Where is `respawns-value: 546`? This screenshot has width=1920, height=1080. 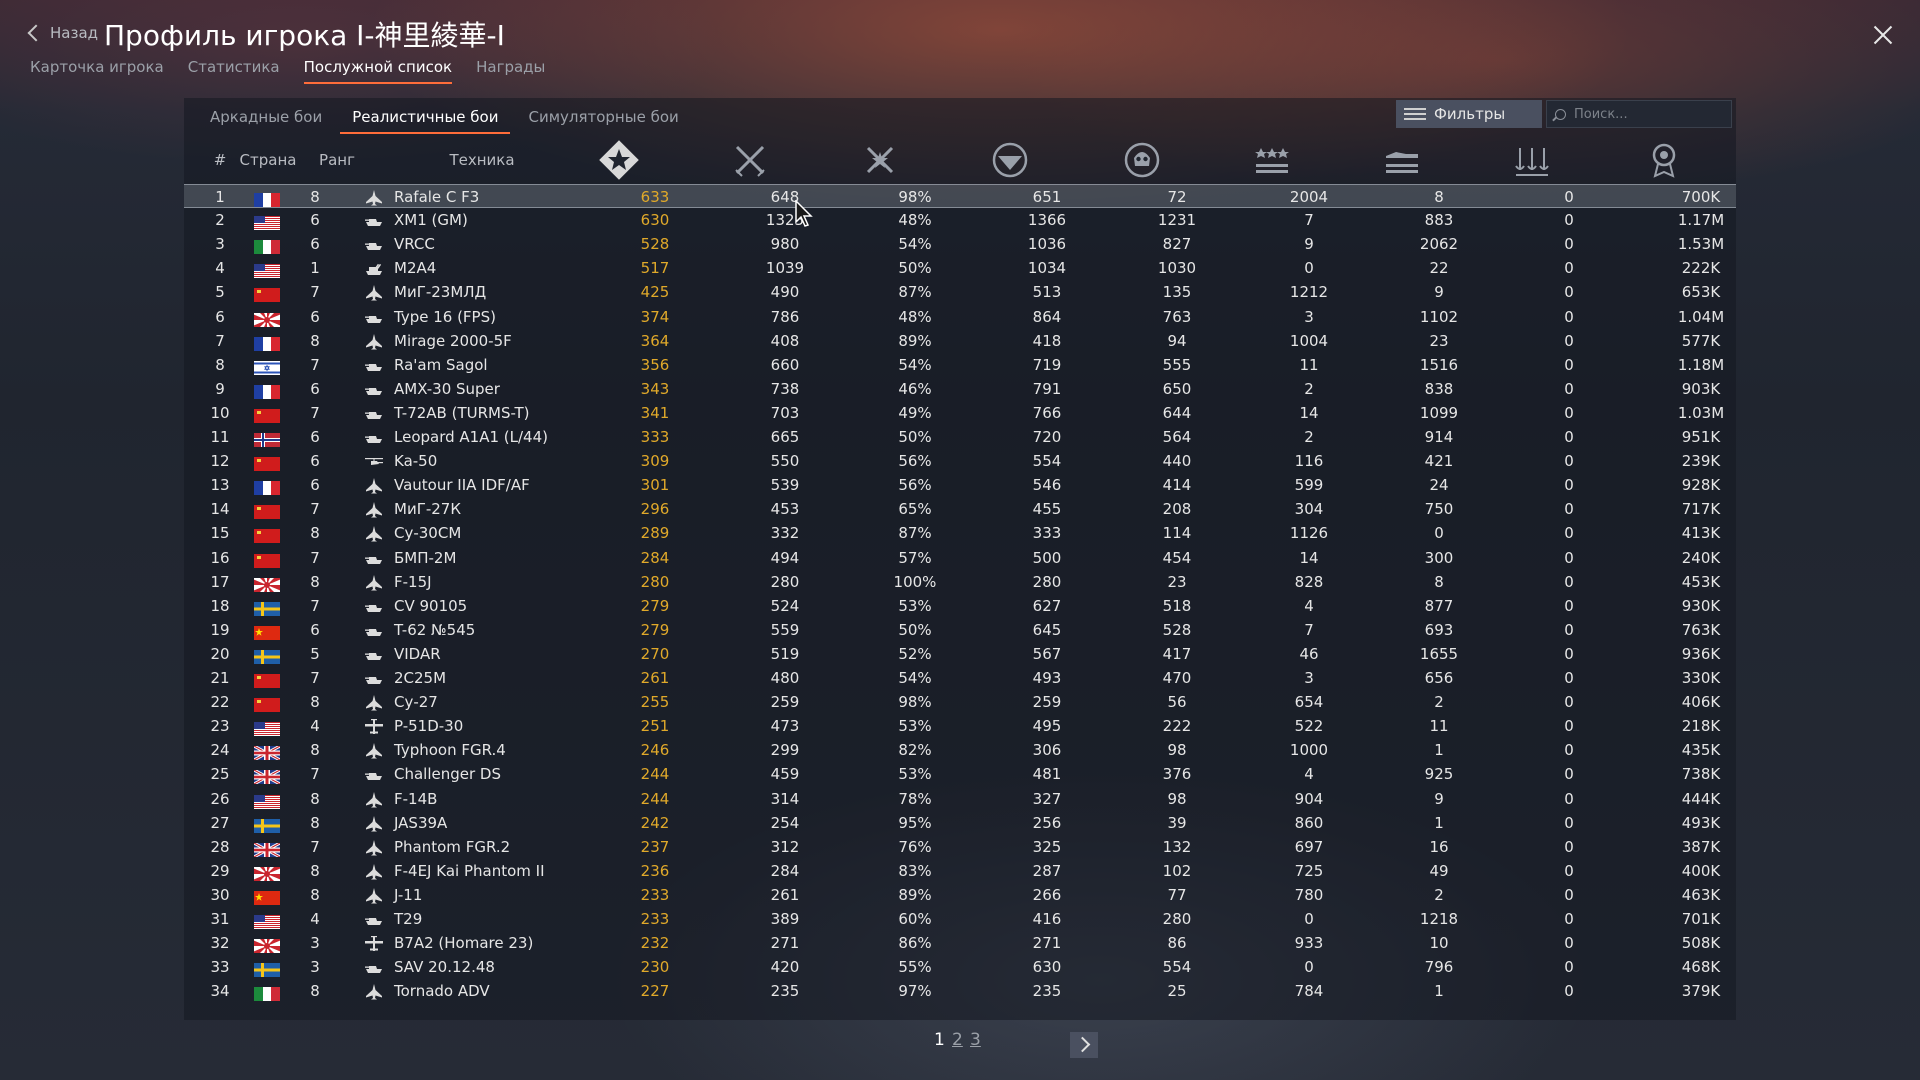 respawns-value: 546 is located at coordinates (1047, 485).